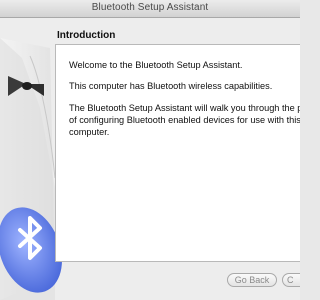 The width and height of the screenshot is (320, 300). I want to click on title-bar: Bluetooth Setup Assistant, so click(150, 9).